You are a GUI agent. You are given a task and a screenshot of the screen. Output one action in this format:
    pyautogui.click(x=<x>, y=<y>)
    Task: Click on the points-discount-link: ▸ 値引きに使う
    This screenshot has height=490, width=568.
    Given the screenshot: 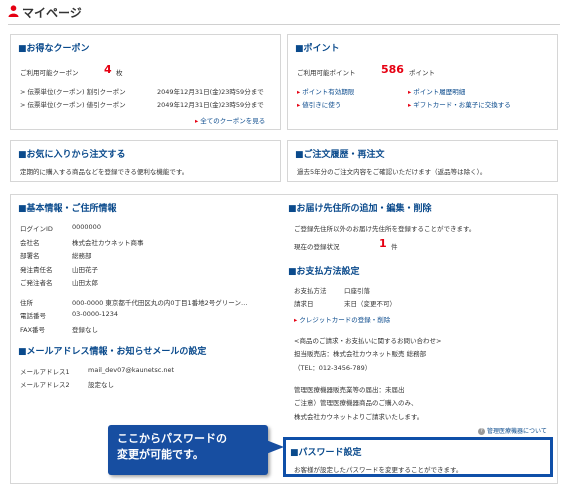 What is the action you would take?
    pyautogui.click(x=319, y=104)
    